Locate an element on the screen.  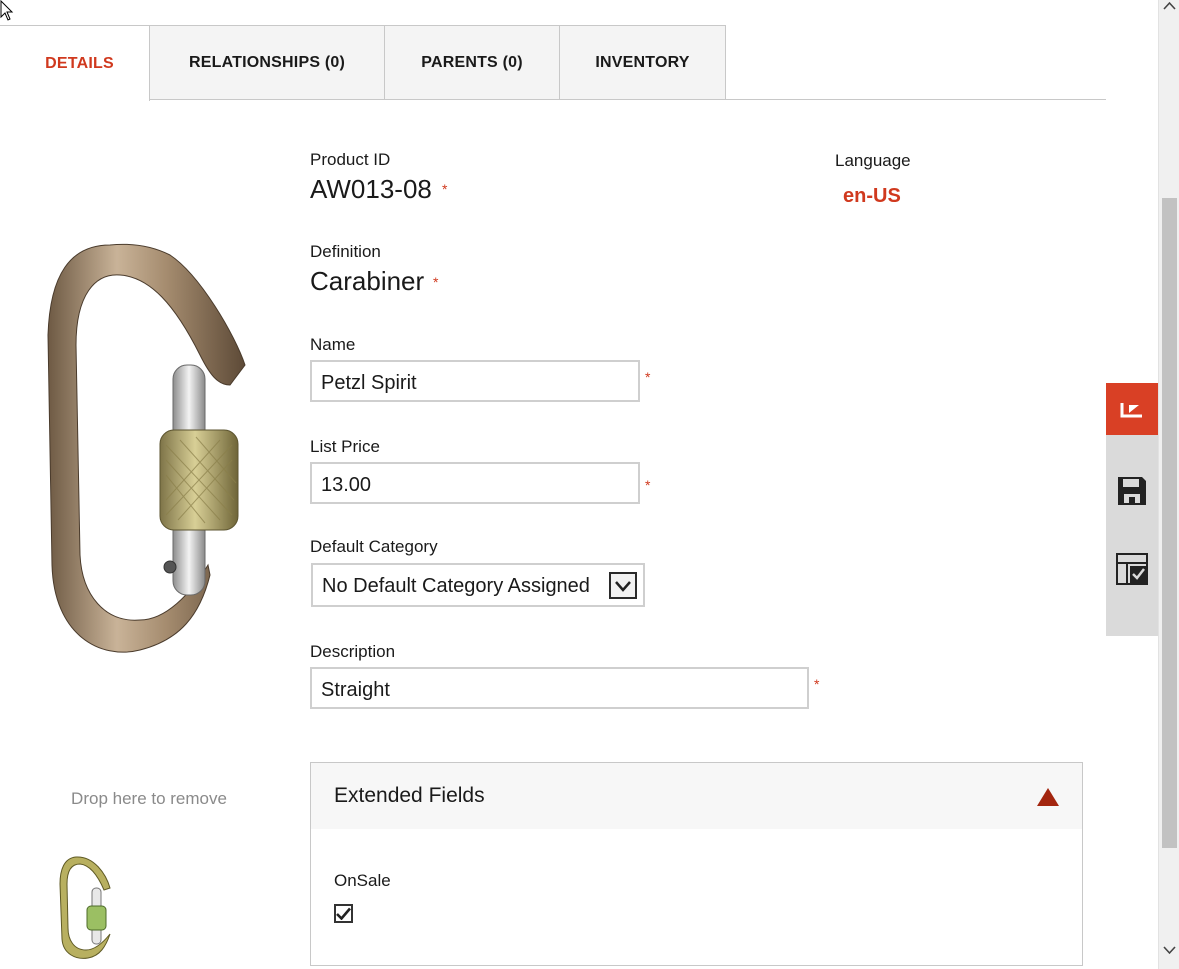
product-id-value: AW013-08 is located at coordinates (371, 189).